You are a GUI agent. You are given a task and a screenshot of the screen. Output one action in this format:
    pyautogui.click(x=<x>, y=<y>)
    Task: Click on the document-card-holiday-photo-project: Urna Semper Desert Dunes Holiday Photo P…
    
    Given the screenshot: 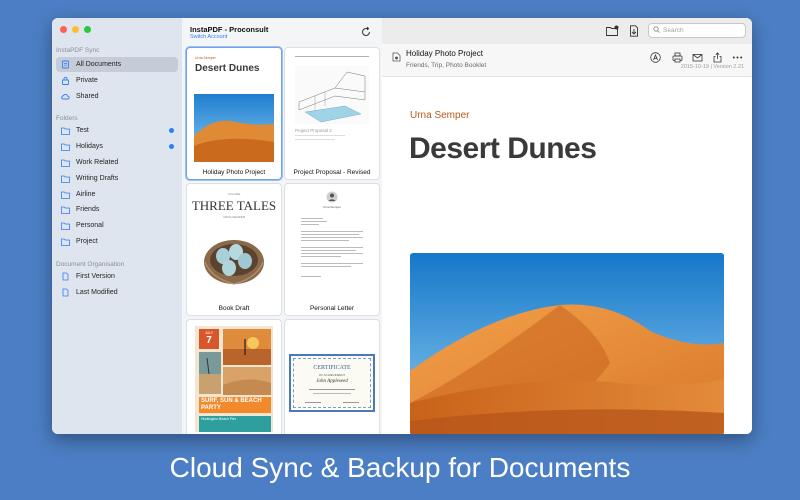 What is the action you would take?
    pyautogui.click(x=234, y=113)
    